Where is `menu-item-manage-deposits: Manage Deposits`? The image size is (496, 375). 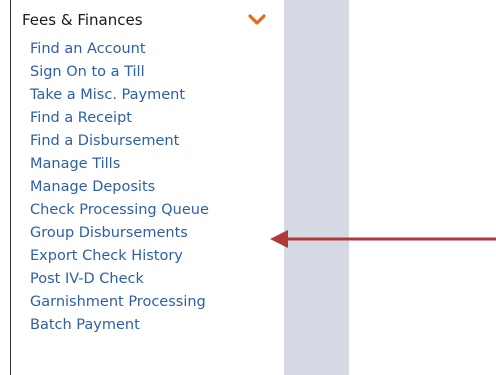 menu-item-manage-deposits: Manage Deposits is located at coordinates (119, 187).